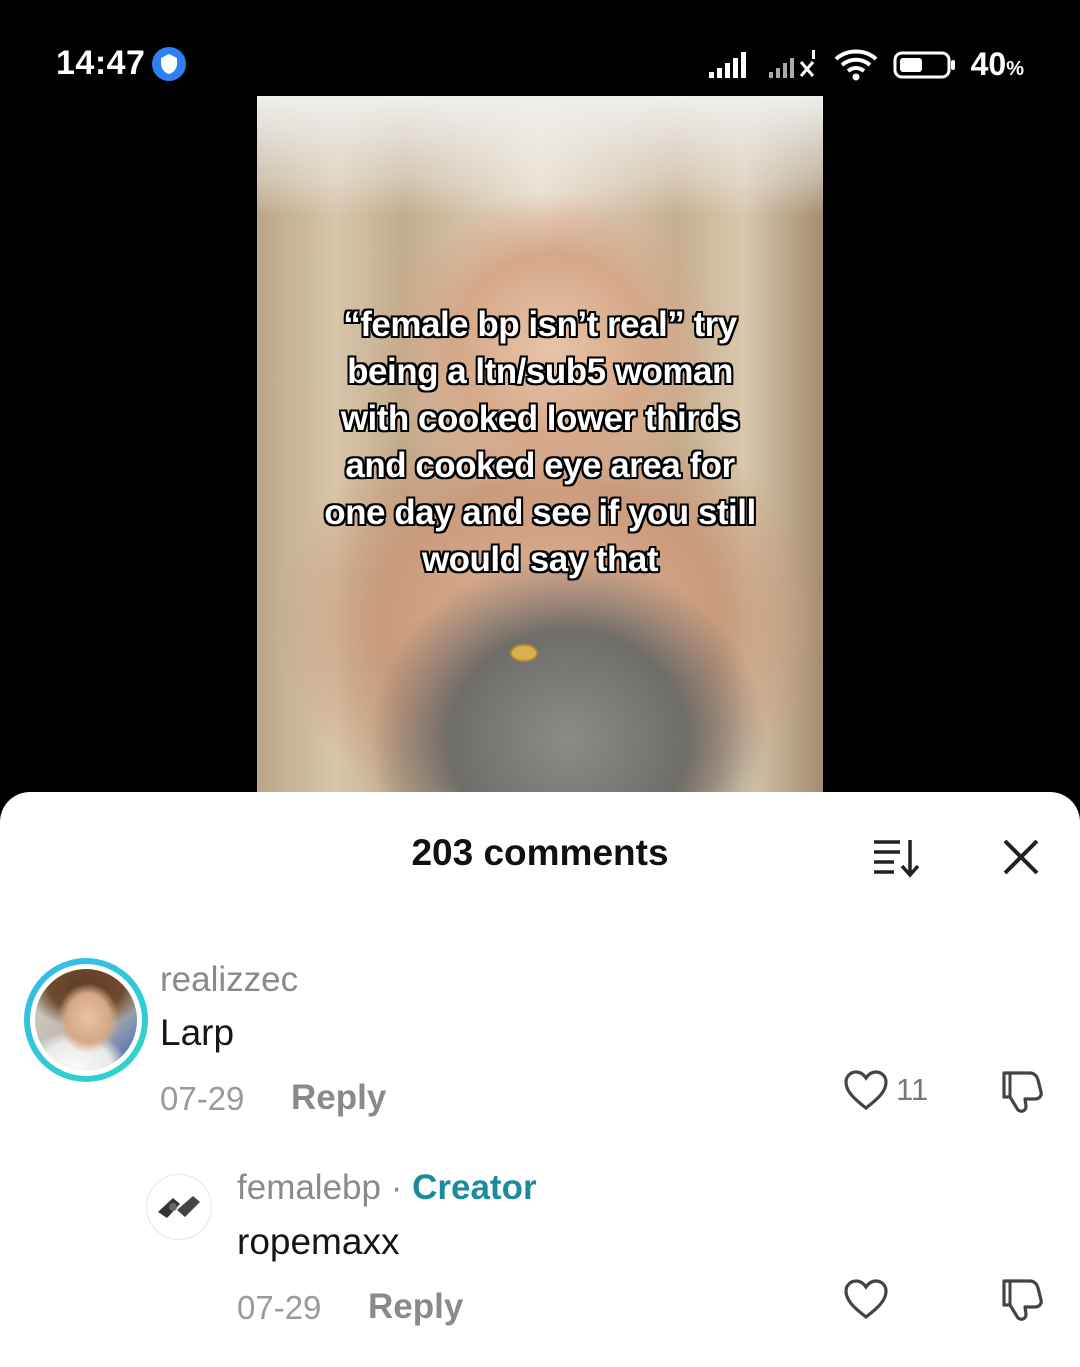 Image resolution: width=1080 pixels, height=1367 pixels. I want to click on signal-icon, so click(727, 64).